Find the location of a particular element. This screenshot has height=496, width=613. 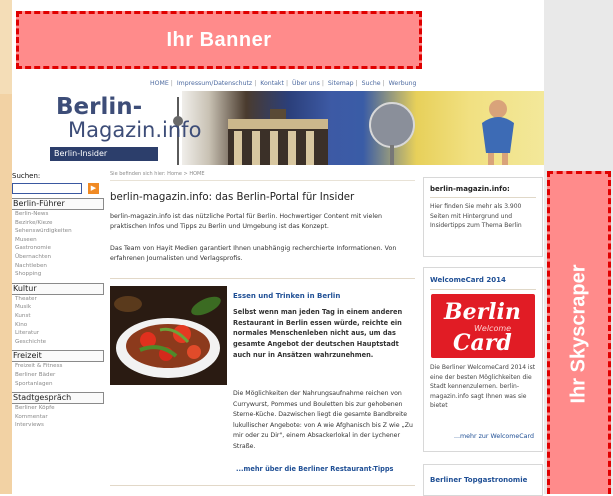

sidebar-item: Berlin-News is located at coordinates (58, 214).